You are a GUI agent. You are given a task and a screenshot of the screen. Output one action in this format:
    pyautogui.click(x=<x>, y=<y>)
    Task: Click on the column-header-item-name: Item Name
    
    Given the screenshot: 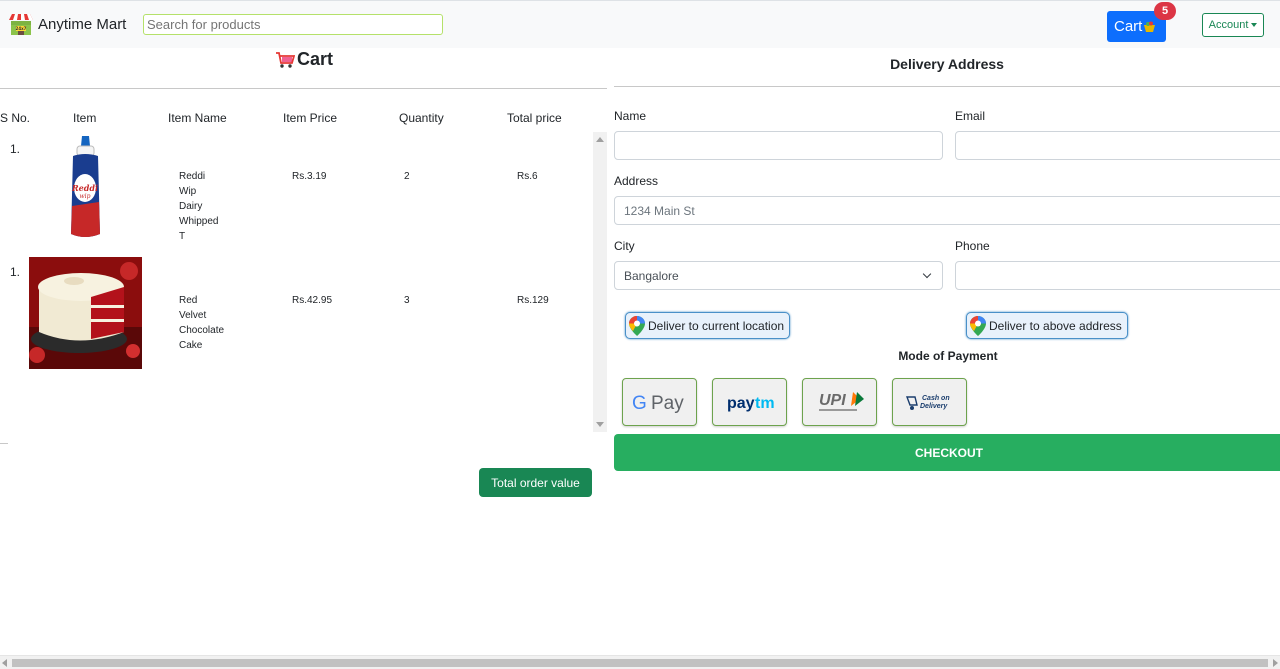 What is the action you would take?
    pyautogui.click(x=197, y=118)
    